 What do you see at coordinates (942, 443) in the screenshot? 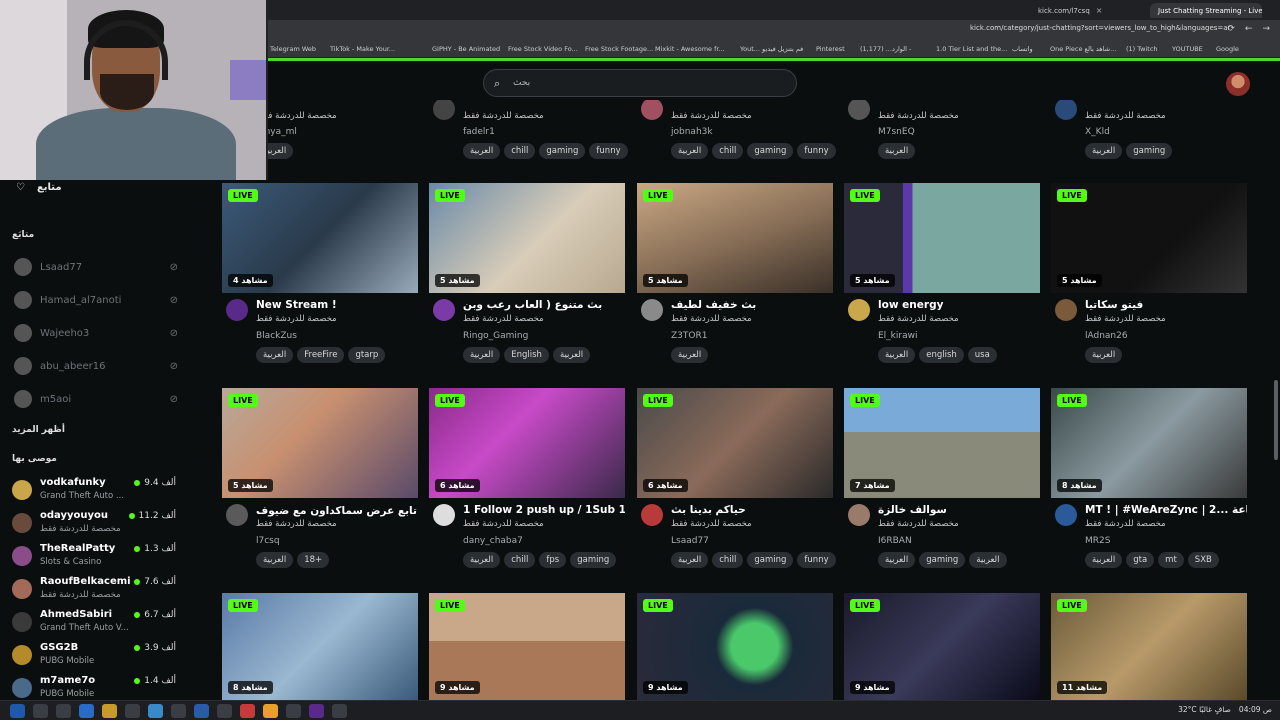
I see `stream-thumbnail: LIVE 7 مشاهد` at bounding box center [942, 443].